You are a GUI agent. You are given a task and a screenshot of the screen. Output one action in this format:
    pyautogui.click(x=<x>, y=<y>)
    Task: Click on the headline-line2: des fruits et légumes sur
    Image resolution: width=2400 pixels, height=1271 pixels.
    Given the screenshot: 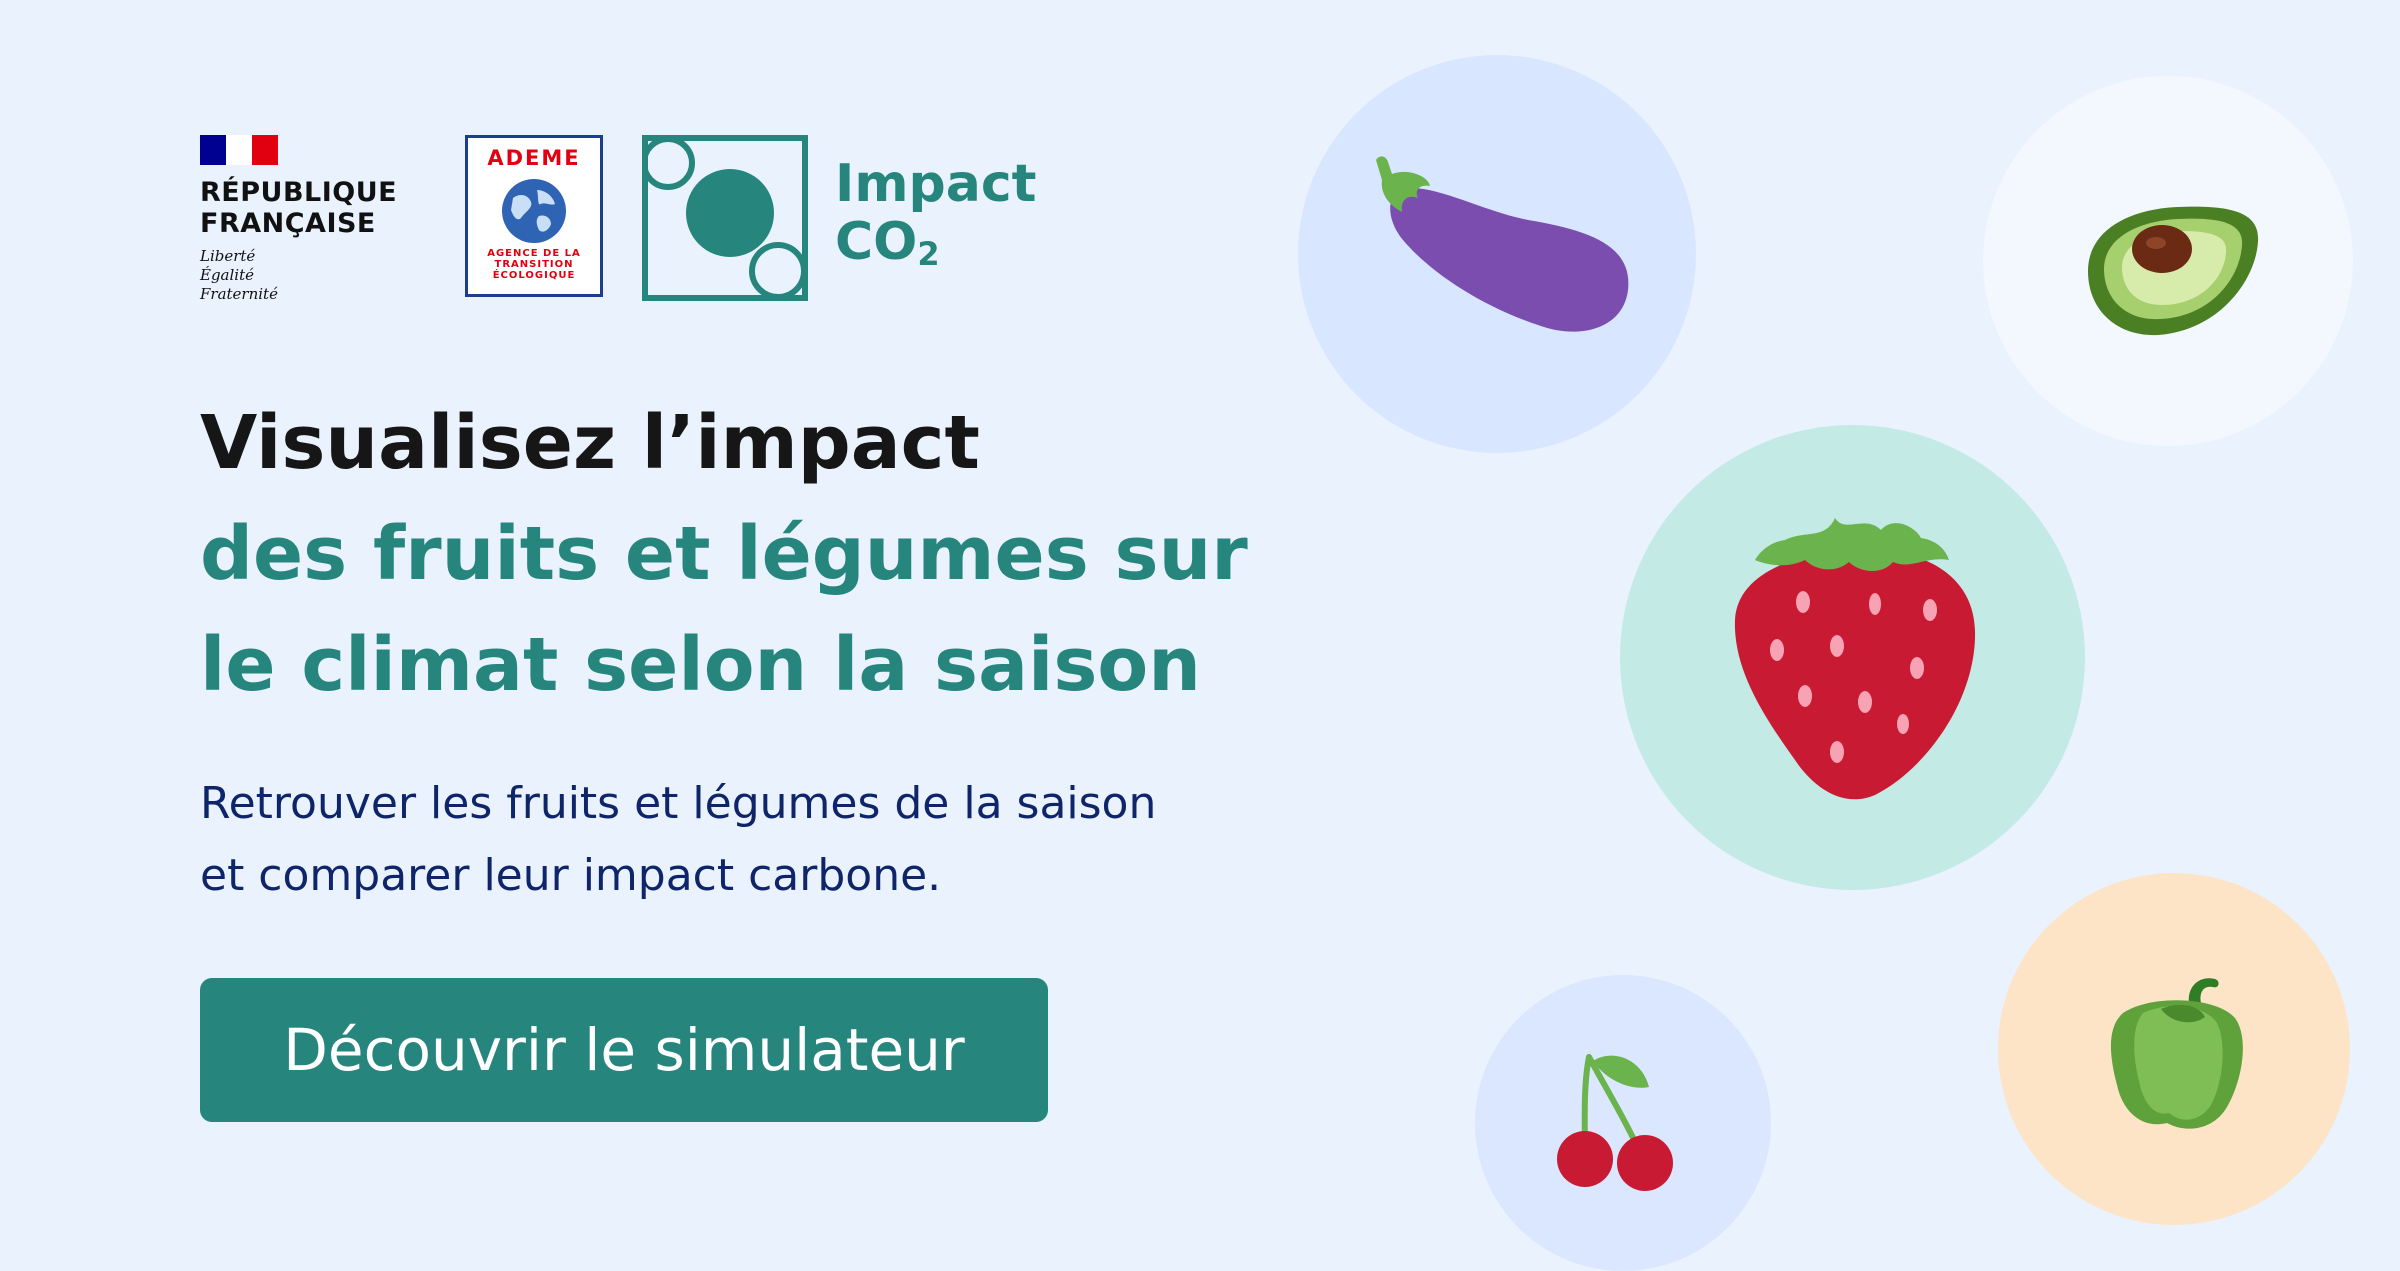 What is the action you would take?
    pyautogui.click(x=724, y=554)
    